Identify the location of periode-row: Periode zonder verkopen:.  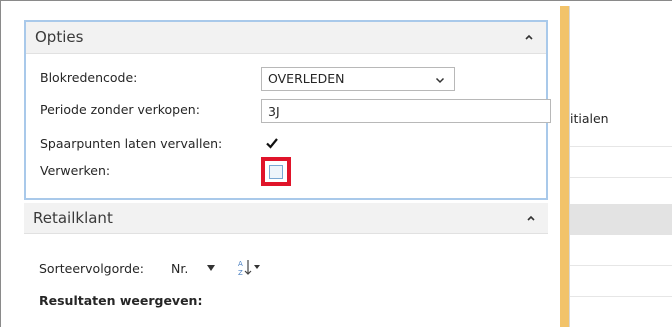
(295, 111).